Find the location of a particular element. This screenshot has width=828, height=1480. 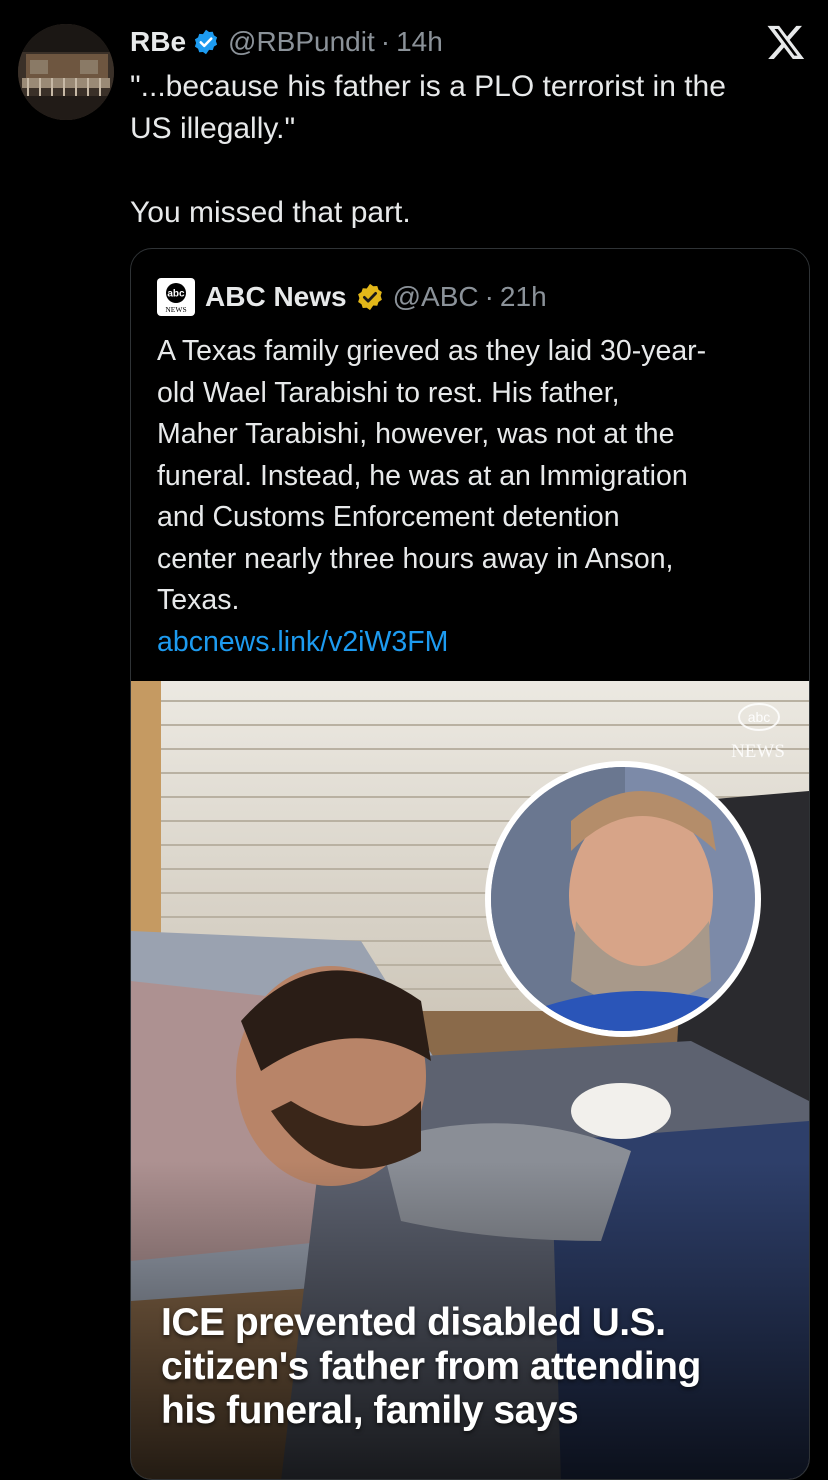

x-logo-icon is located at coordinates (786, 42).